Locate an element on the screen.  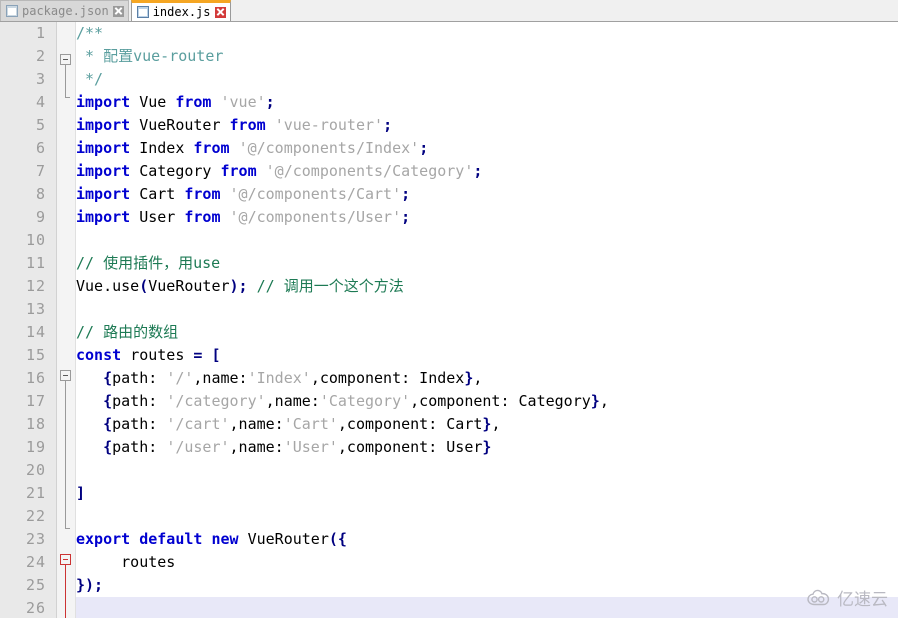
line-number: 25 is located at coordinates (35, 585).